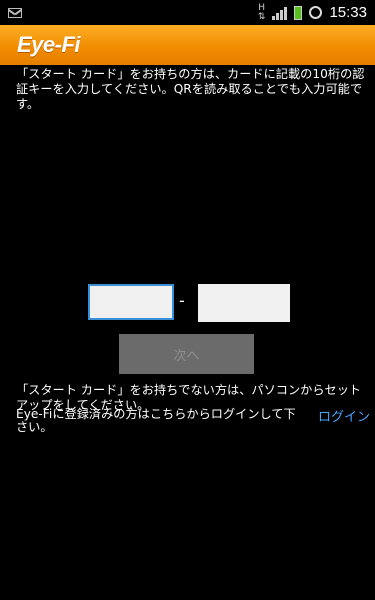 Image resolution: width=375 pixels, height=600 pixels. I want to click on registered-user-text: Eye-Fiに登録済みの方はこちらからログインして下さい。, so click(156, 420).